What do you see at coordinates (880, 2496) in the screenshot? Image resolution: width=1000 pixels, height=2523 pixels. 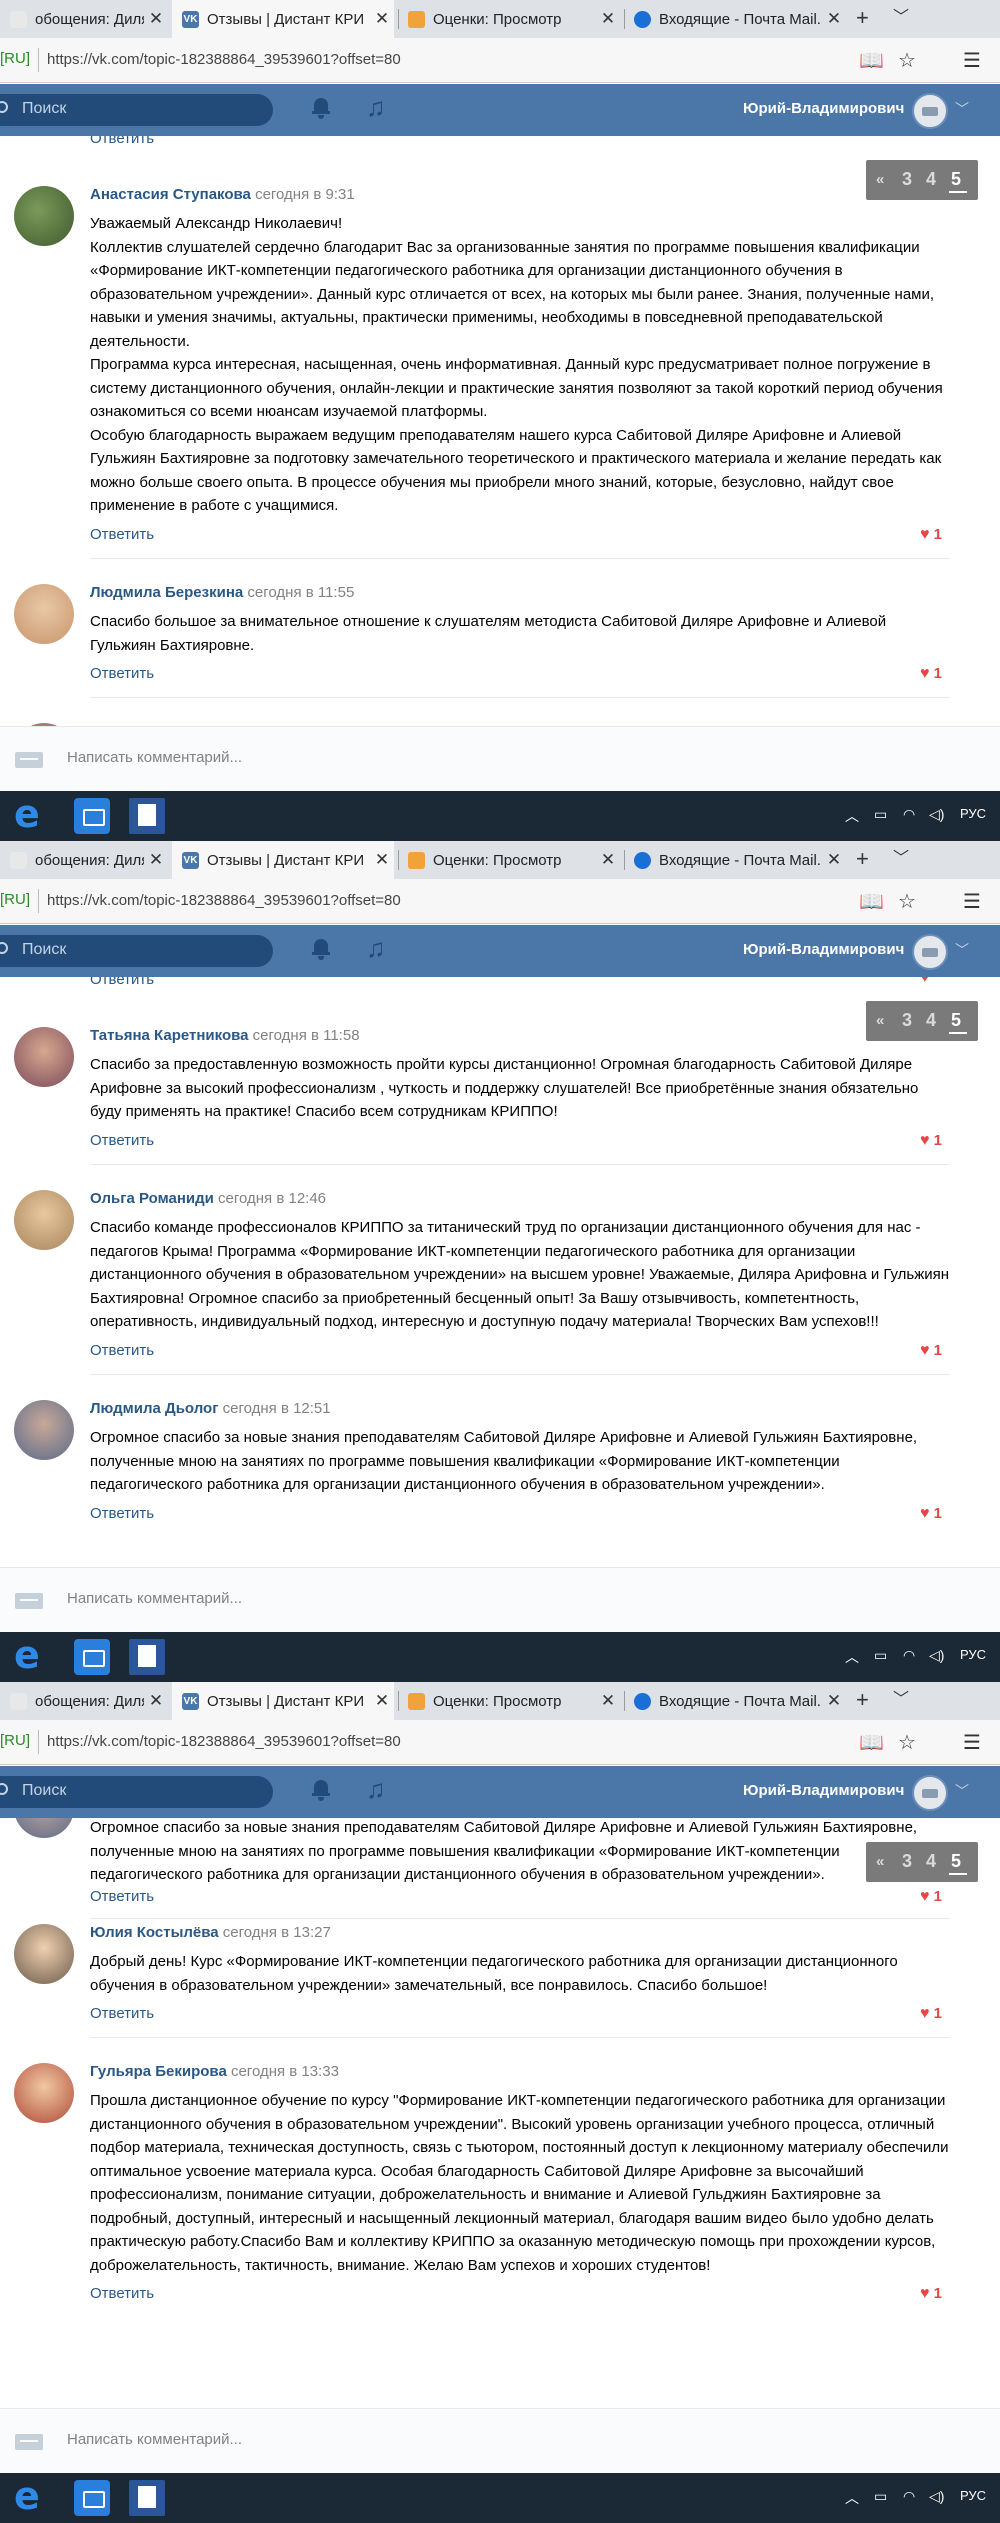 I see `network-icon: ▭` at bounding box center [880, 2496].